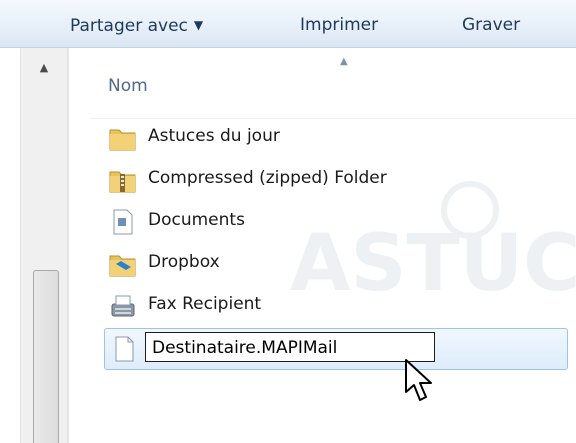 Image resolution: width=576 pixels, height=443 pixels. I want to click on command-bar: Partager avec ▼ Imprimer Graver, so click(288, 24).